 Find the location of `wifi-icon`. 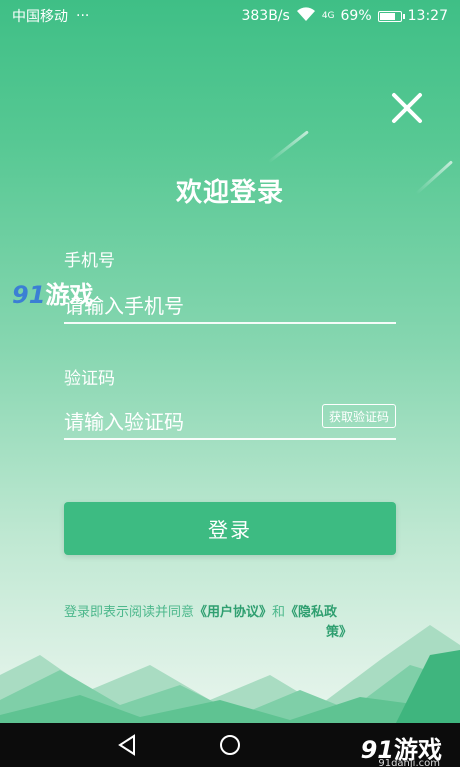

wifi-icon is located at coordinates (306, 16).